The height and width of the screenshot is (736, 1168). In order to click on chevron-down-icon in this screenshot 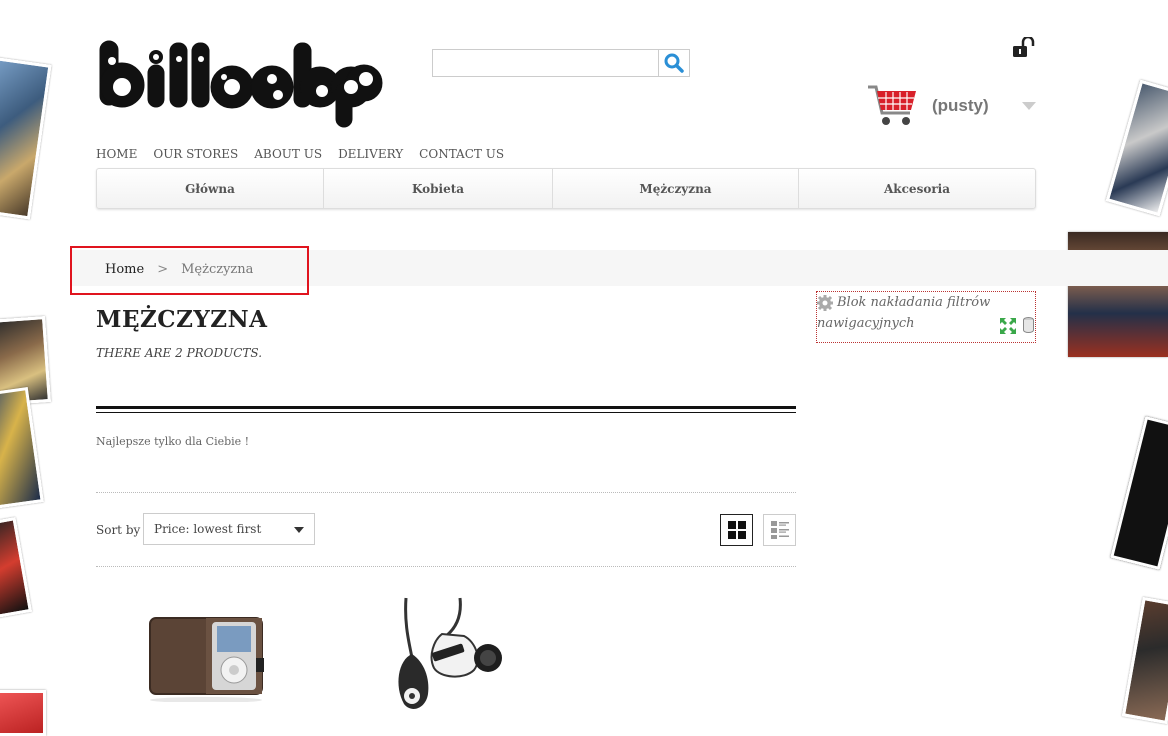, I will do `click(1029, 106)`.